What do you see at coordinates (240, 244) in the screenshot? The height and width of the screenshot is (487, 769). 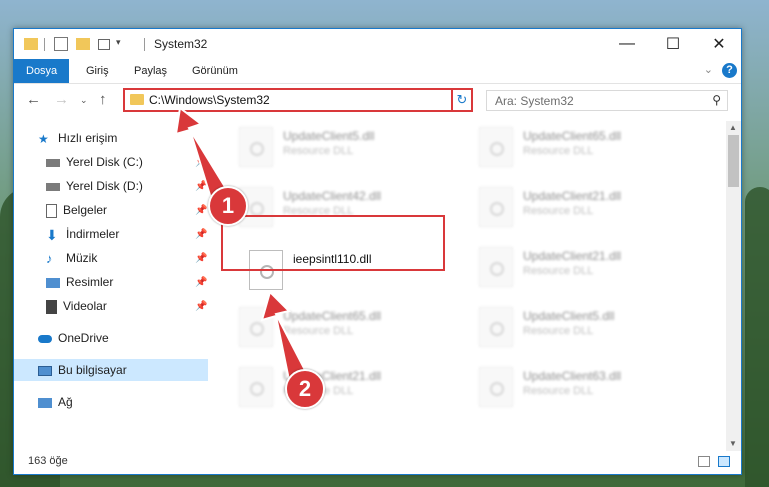 I see `annotation-arrows` at bounding box center [240, 244].